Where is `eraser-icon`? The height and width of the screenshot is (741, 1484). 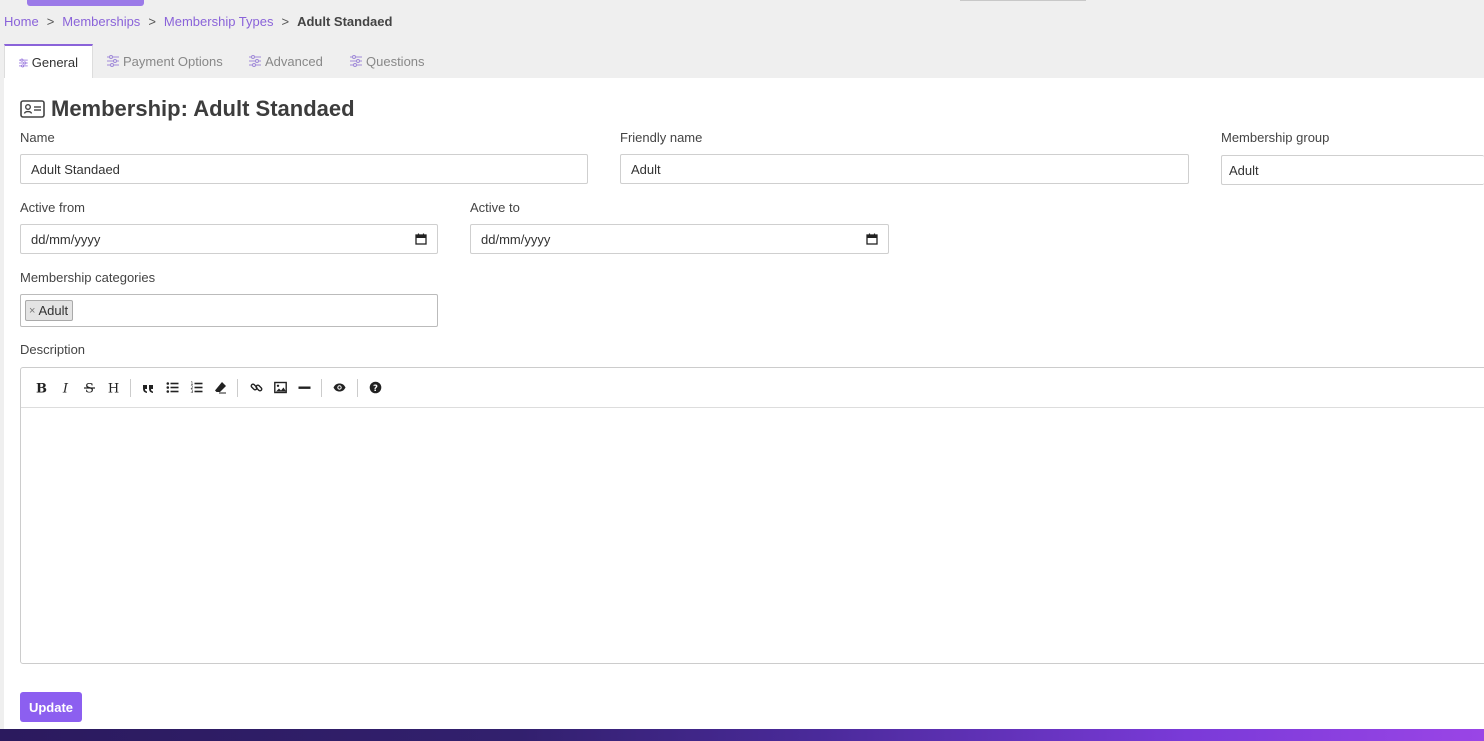 eraser-icon is located at coordinates (220, 387).